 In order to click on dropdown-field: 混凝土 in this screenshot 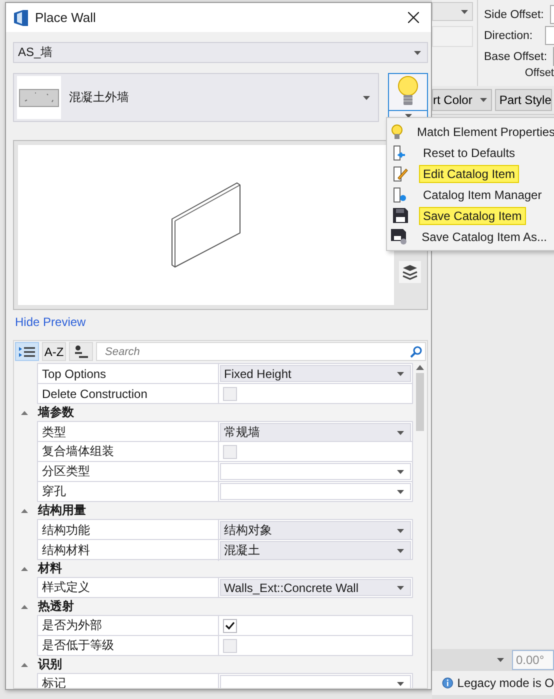, I will do `click(315, 550)`.